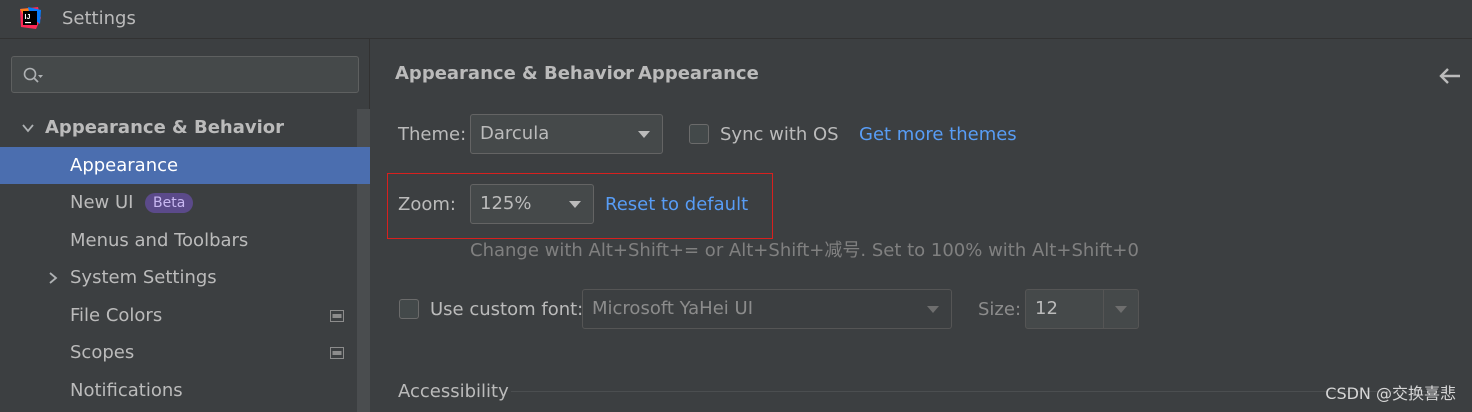 Image resolution: width=1472 pixels, height=412 pixels. I want to click on theme-dropdown: Darcula, so click(566, 134).